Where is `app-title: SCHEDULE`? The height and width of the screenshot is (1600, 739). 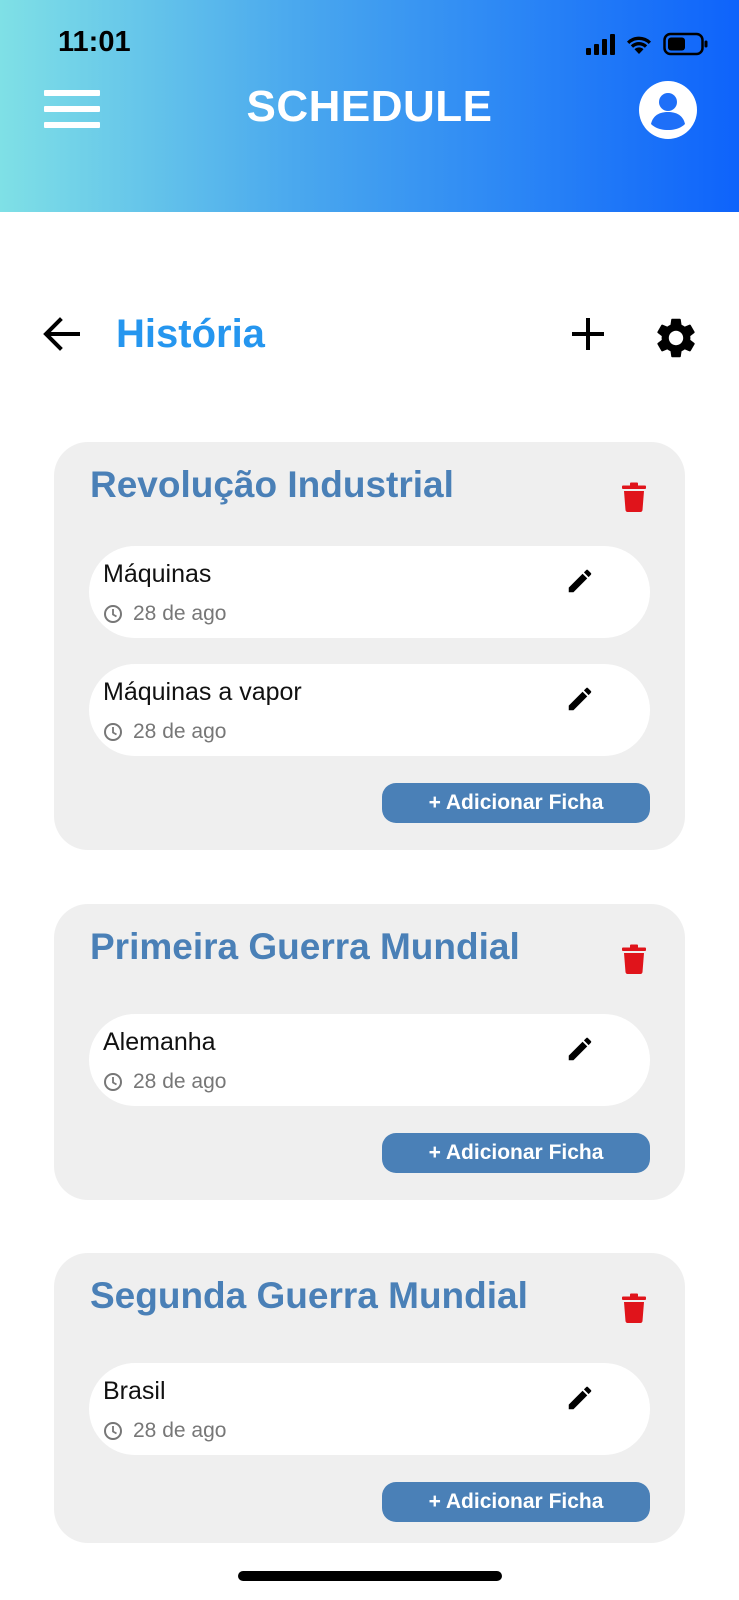
app-title: SCHEDULE is located at coordinates (369, 106).